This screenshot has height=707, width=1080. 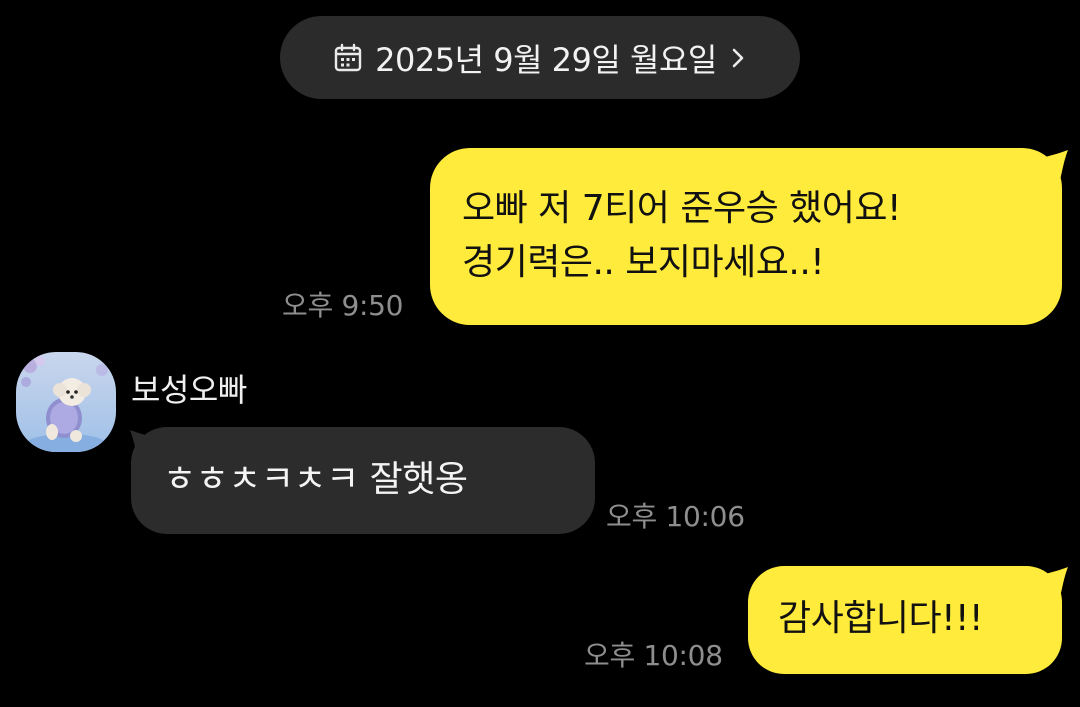 I want to click on message-time: 오후 9:50, so click(x=343, y=305).